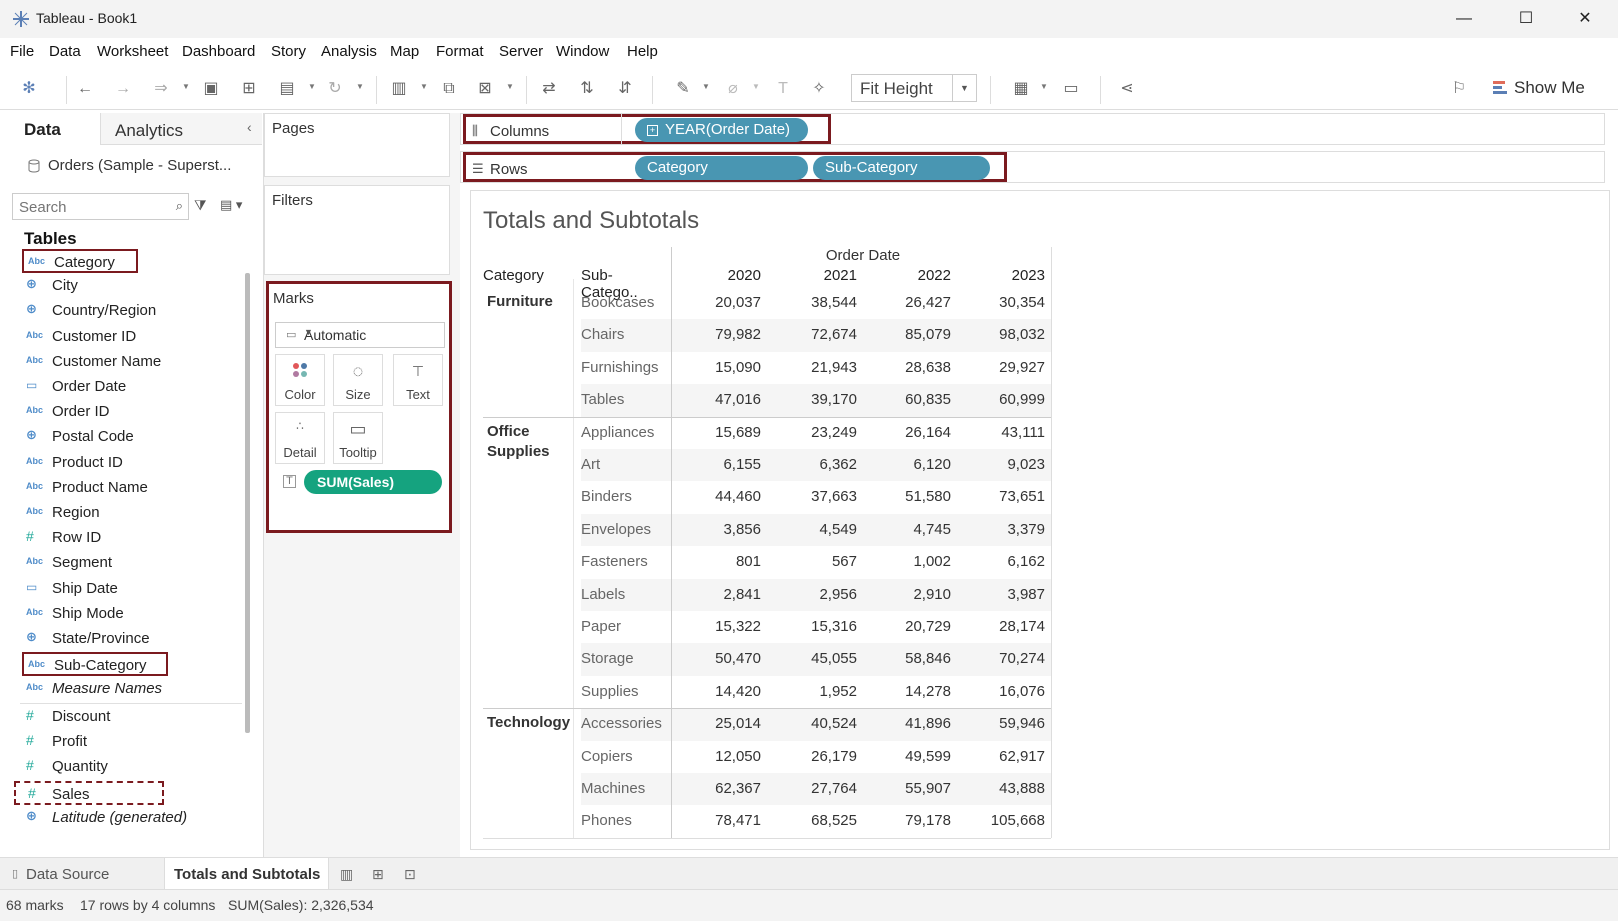  I want to click on minimize-button: —, so click(1464, 19).